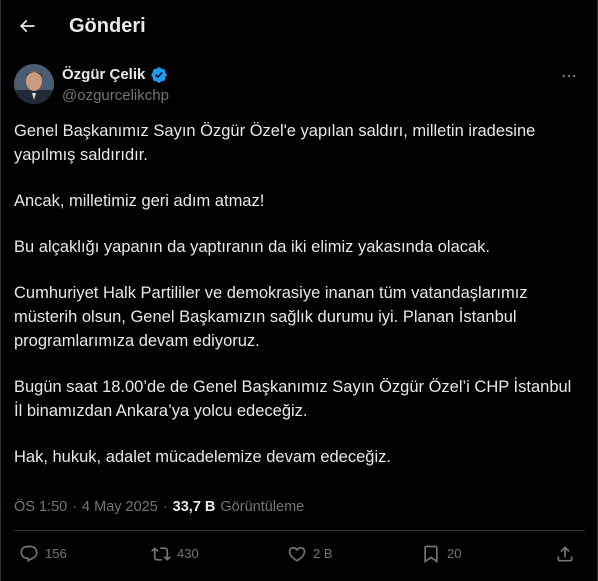 The height and width of the screenshot is (581, 598). What do you see at coordinates (194, 507) in the screenshot?
I see `views-count: 33,7 B` at bounding box center [194, 507].